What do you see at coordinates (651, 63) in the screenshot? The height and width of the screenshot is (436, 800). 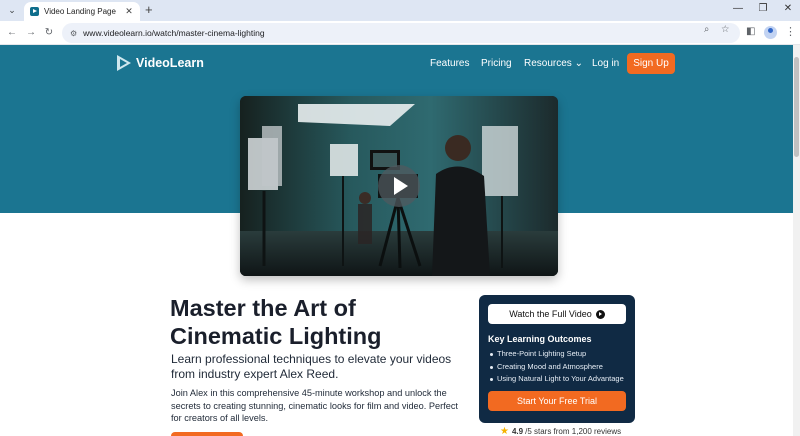 I see `signup-button: Sign Up` at bounding box center [651, 63].